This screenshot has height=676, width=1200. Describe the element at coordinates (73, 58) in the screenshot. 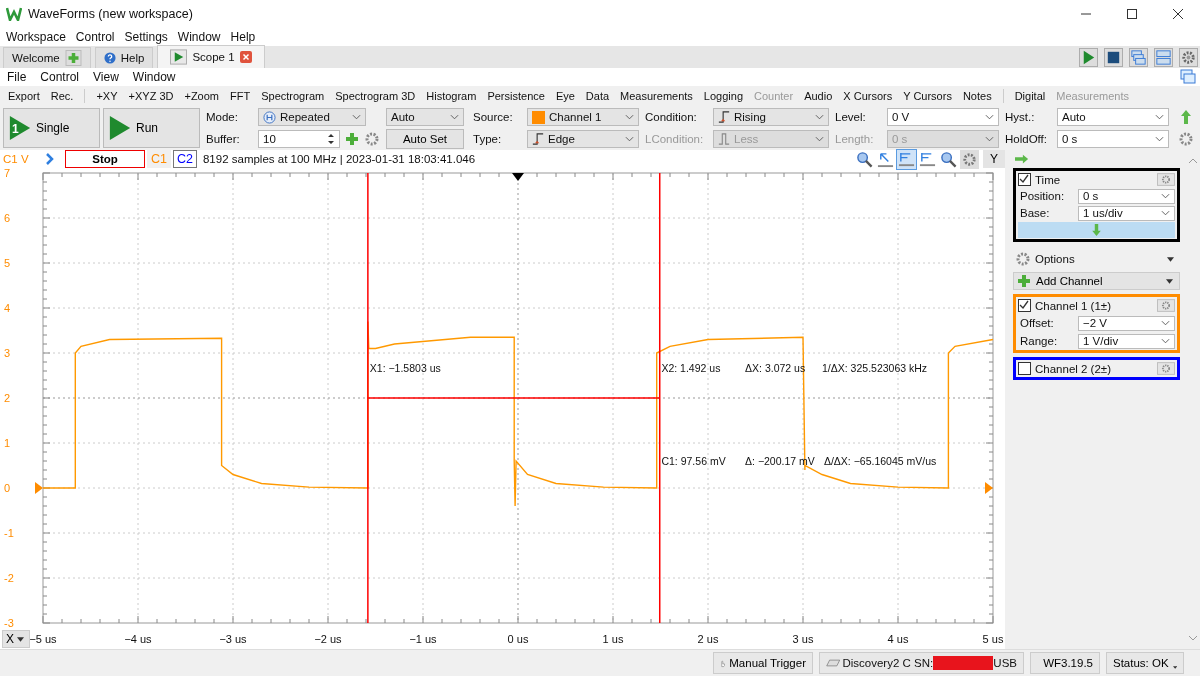

I see `plus-icon` at that location.